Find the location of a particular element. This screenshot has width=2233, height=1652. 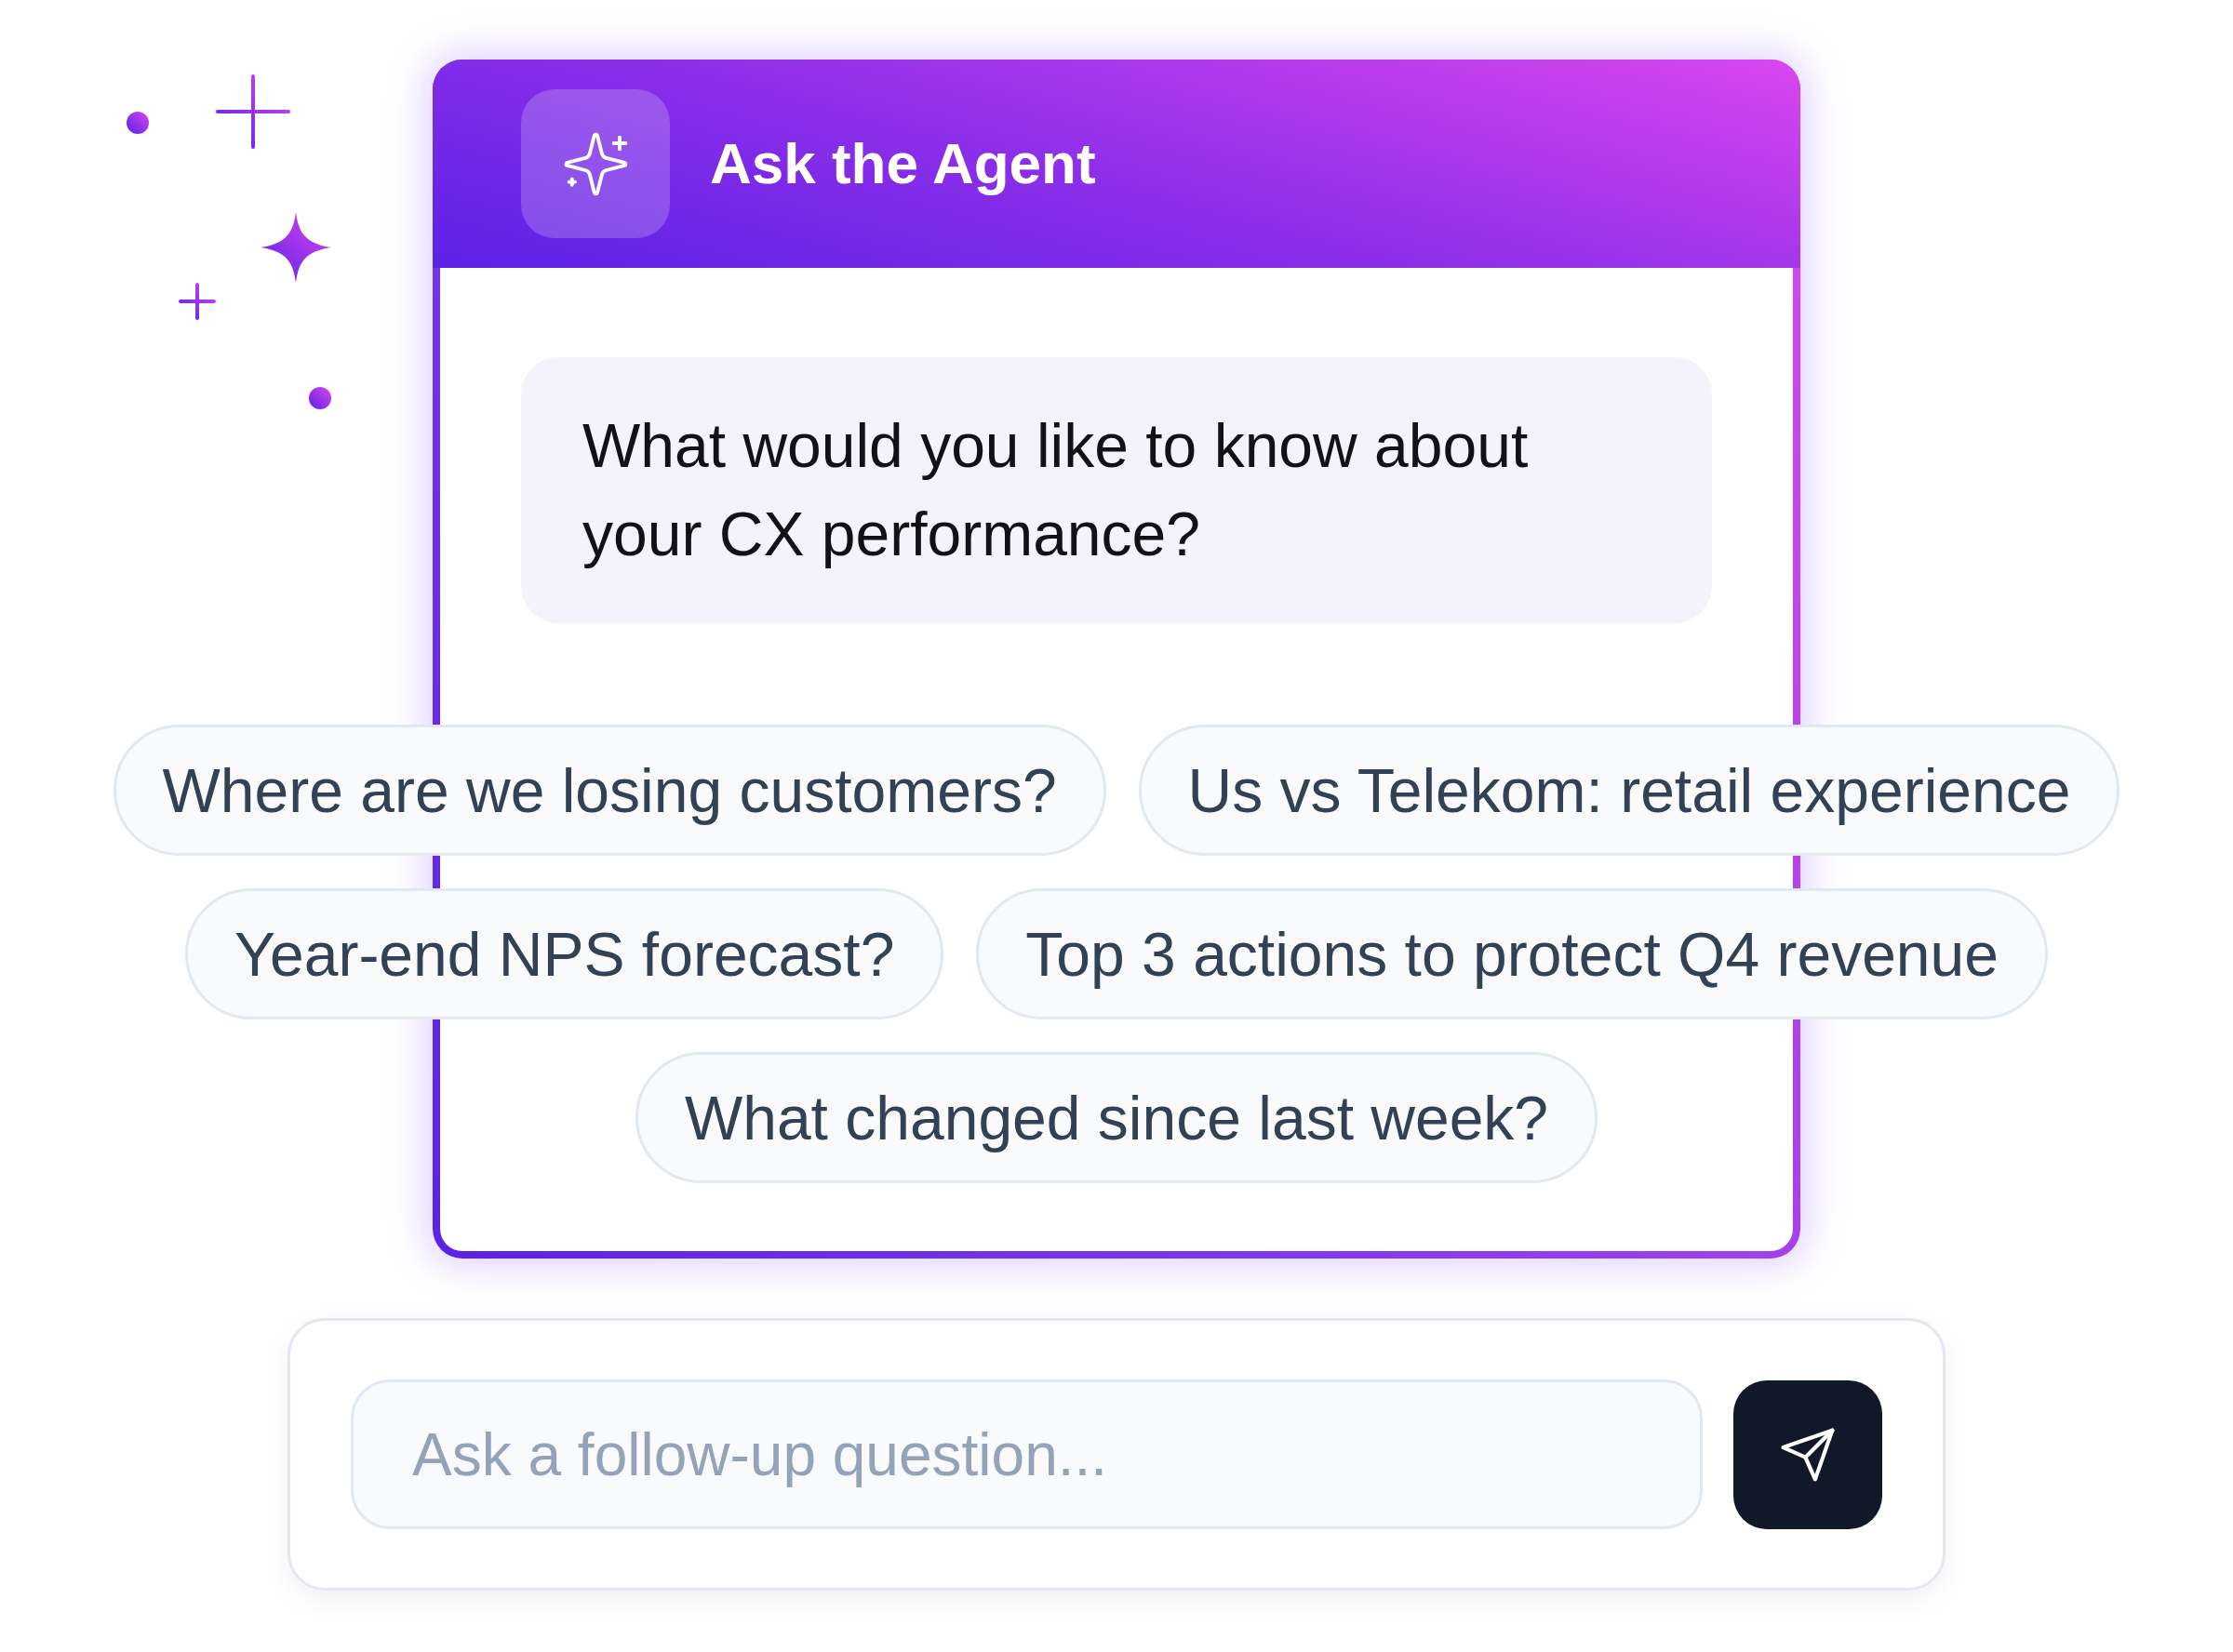

sparkle-icon is located at coordinates (296, 247).